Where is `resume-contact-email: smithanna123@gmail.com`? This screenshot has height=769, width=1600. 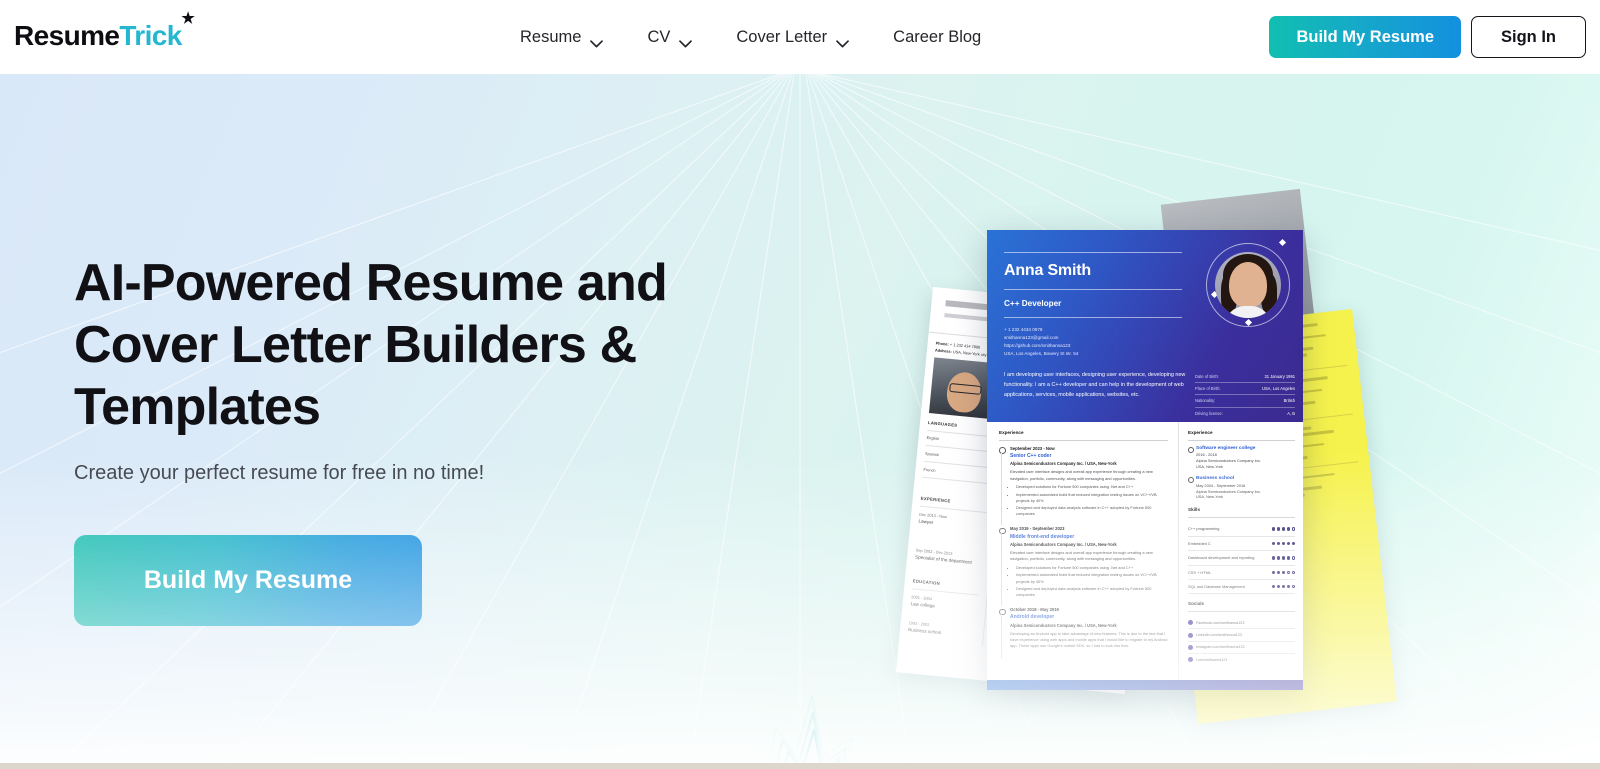
resume-contact-email: smithanna123@gmail.com is located at coordinates (1031, 338).